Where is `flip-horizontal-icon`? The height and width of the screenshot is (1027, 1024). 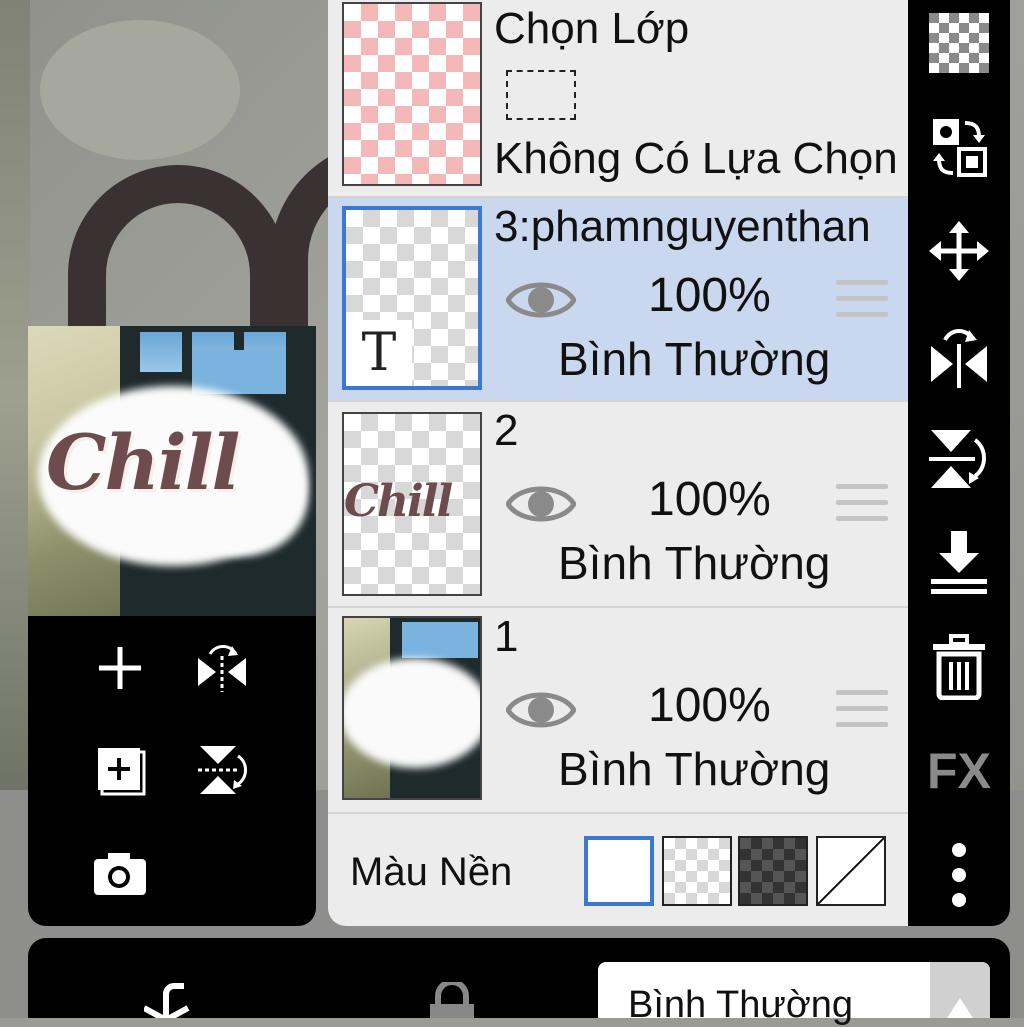
flip-horizontal-icon is located at coordinates (959, 355).